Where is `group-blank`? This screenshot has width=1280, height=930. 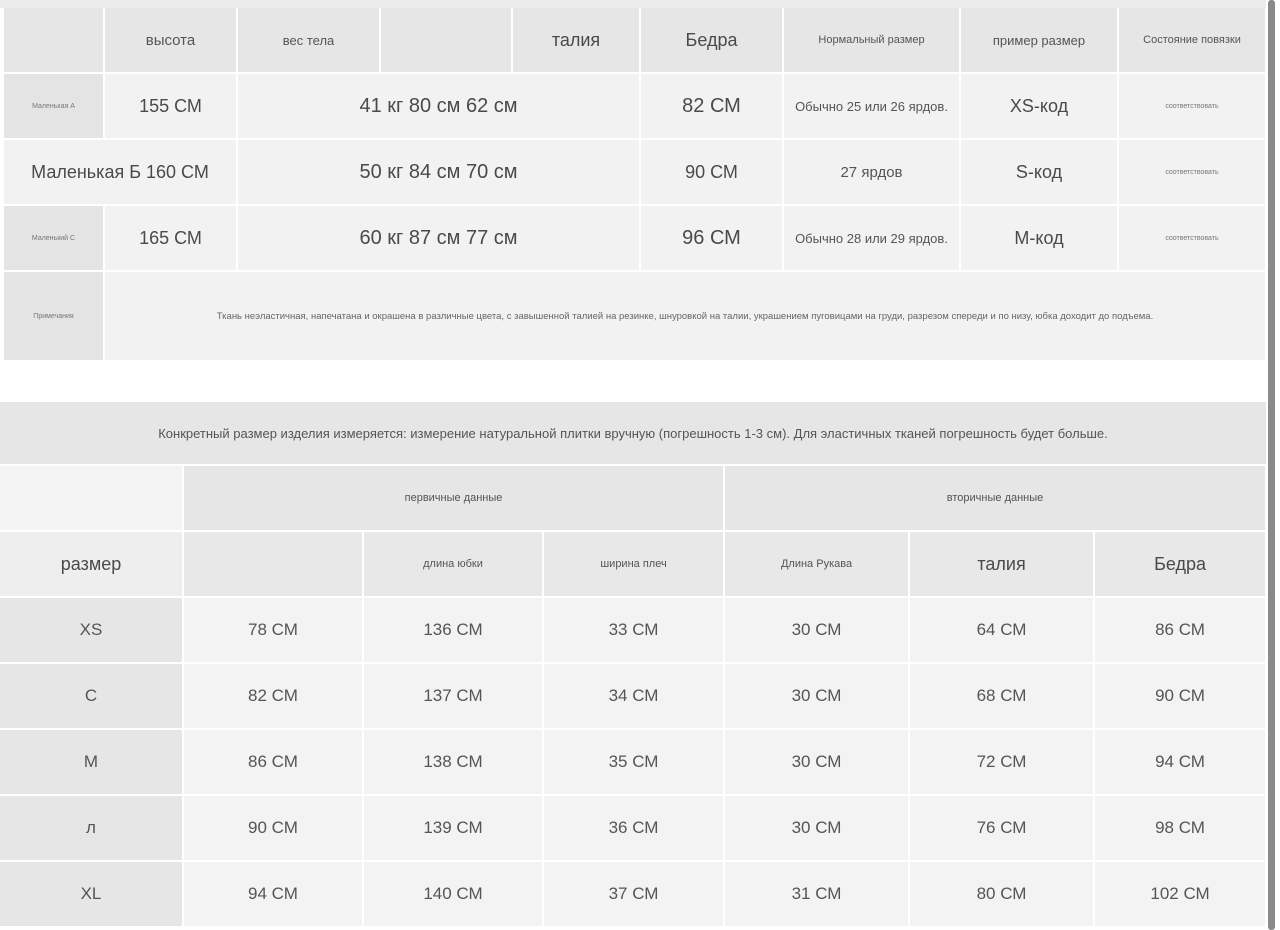 group-blank is located at coordinates (92, 499).